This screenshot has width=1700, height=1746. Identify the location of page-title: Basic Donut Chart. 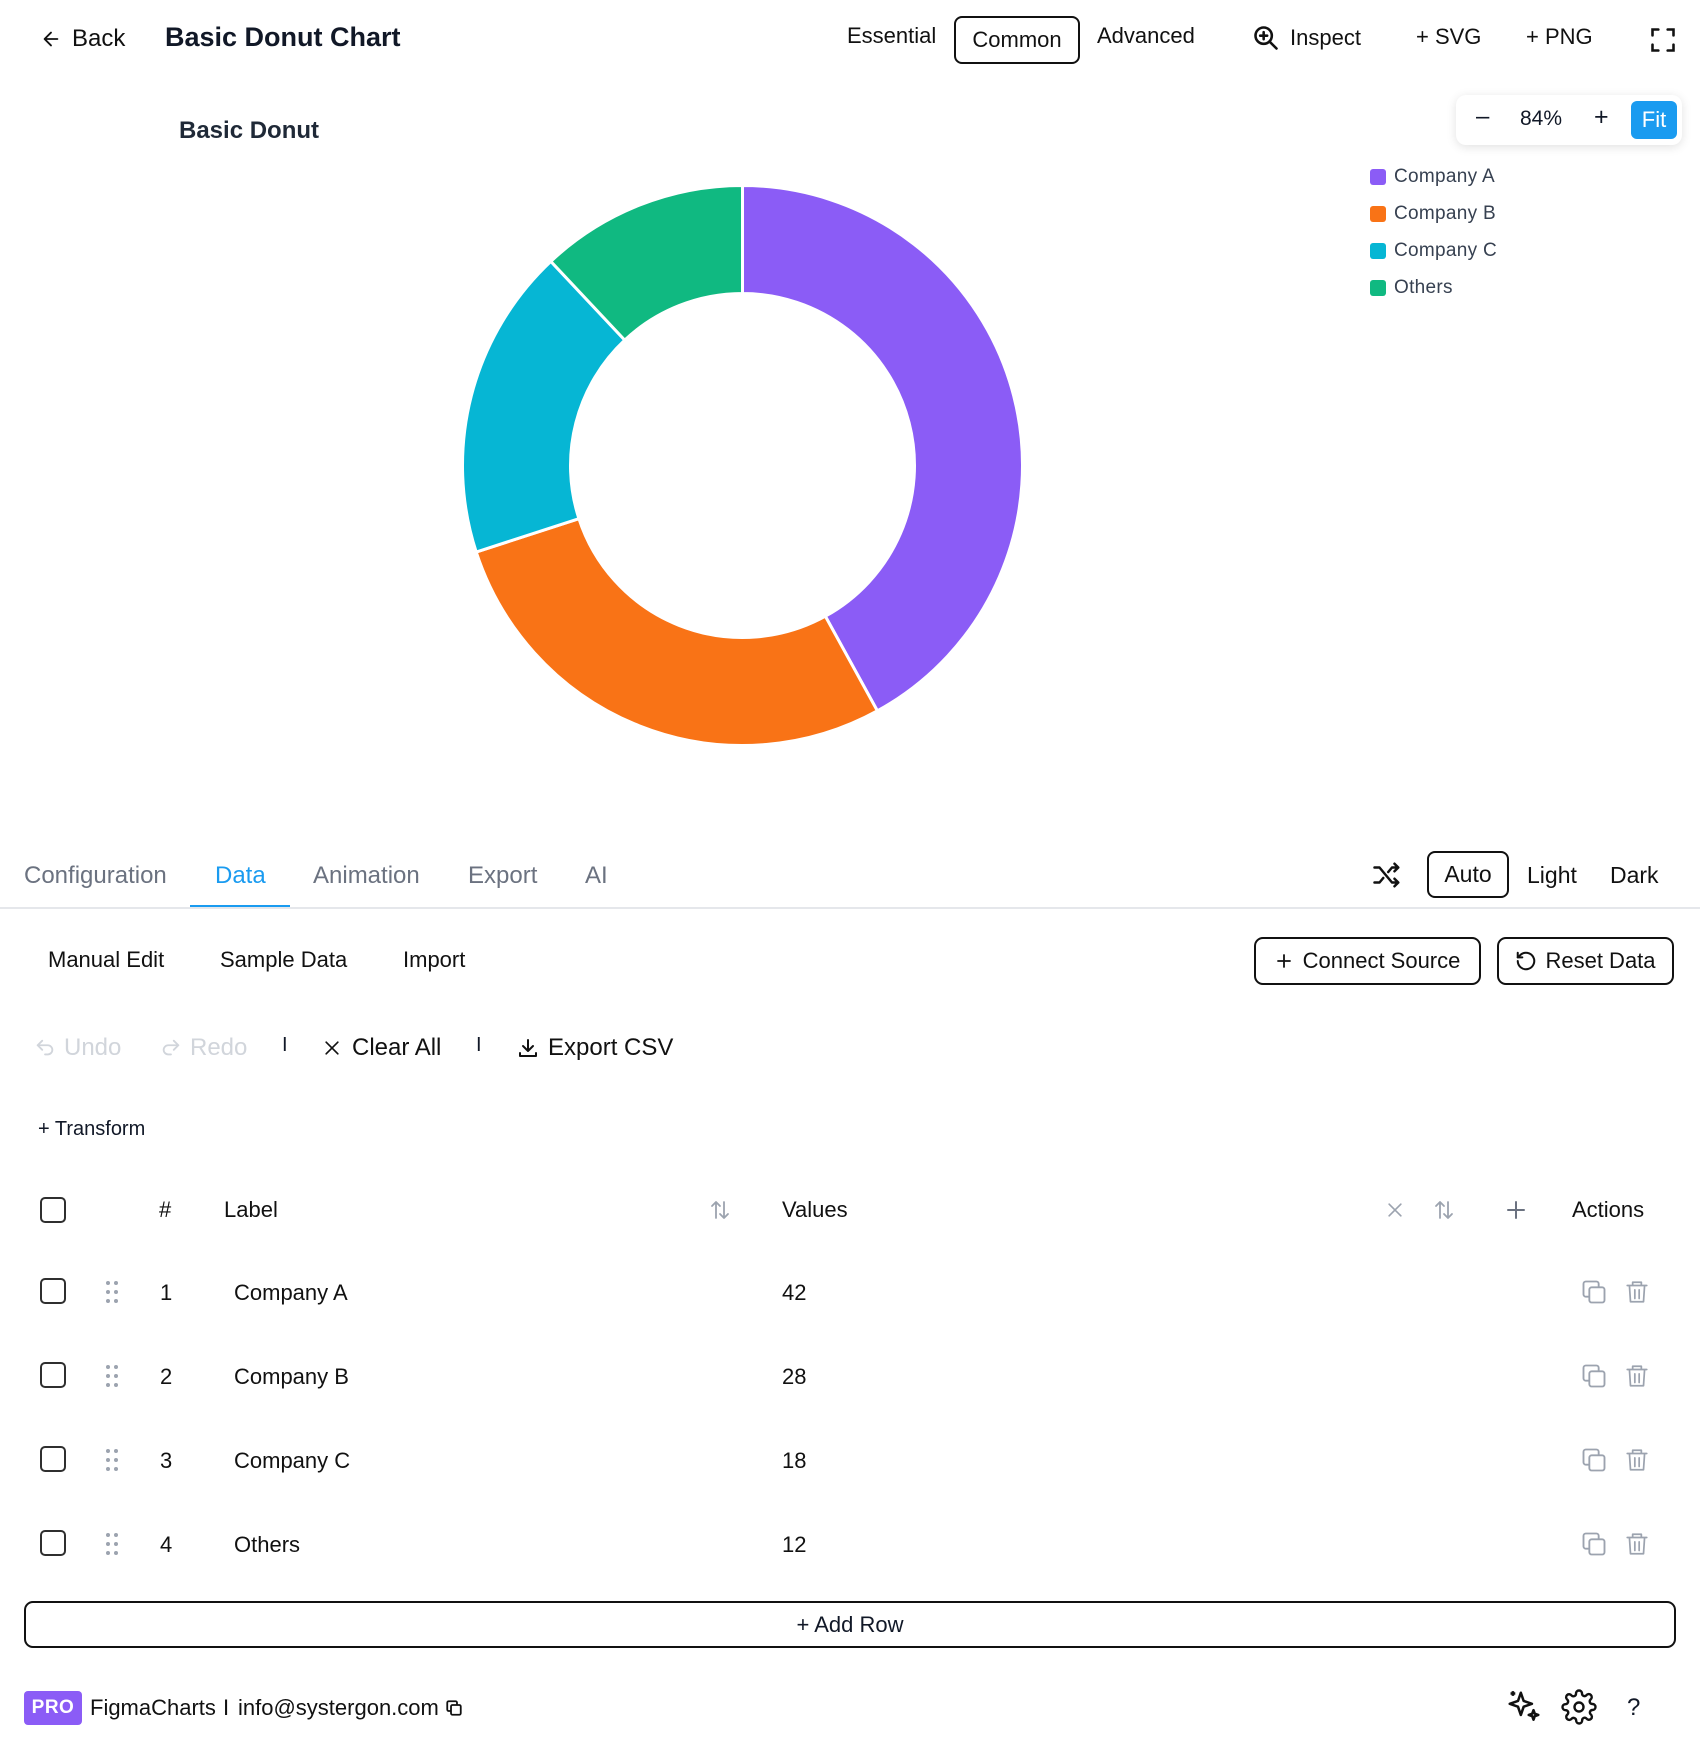
(283, 37).